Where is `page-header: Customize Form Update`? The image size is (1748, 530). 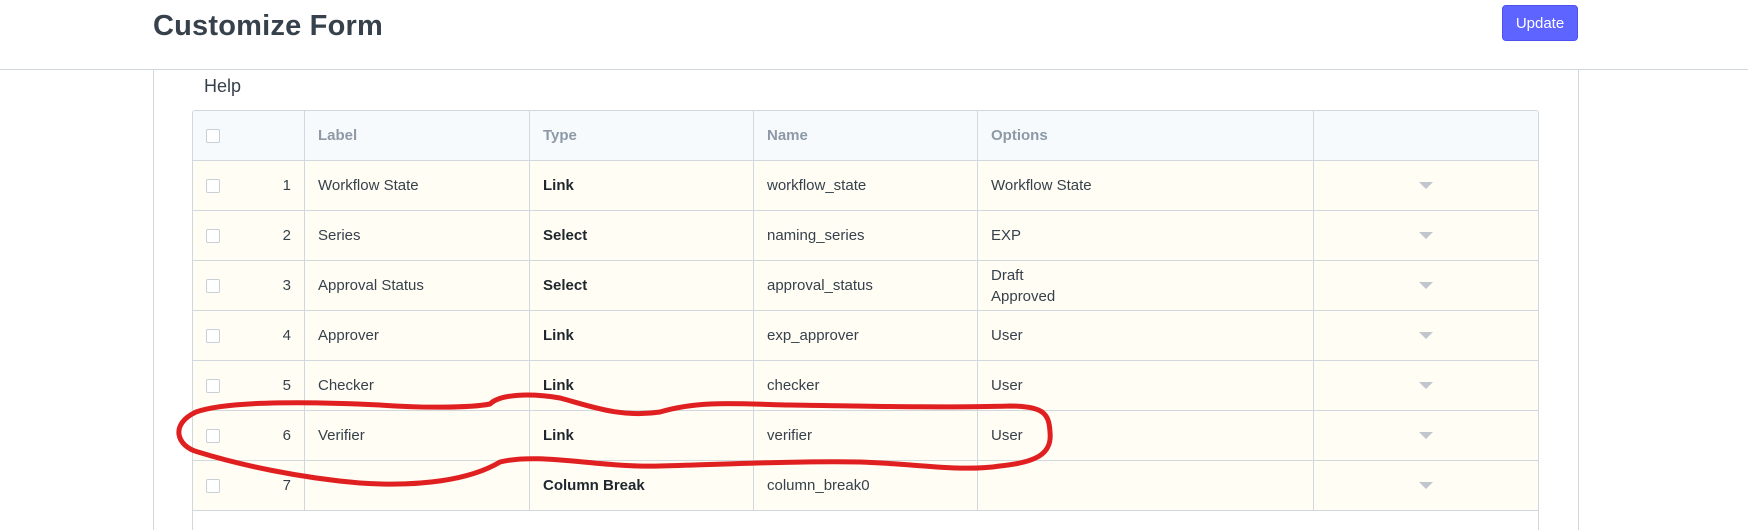
page-header: Customize Form Update is located at coordinates (874, 35).